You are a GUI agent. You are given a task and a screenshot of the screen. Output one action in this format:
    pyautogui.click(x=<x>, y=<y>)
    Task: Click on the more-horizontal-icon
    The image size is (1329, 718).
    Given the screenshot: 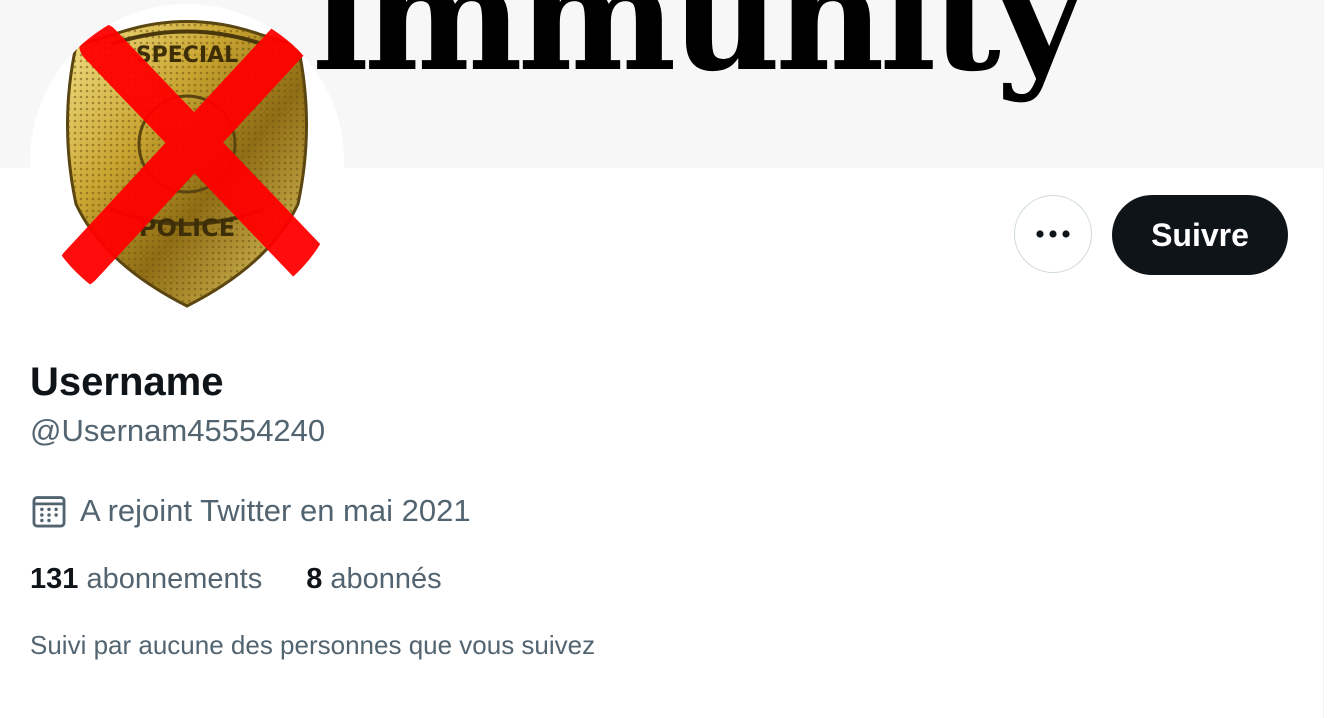 What is the action you would take?
    pyautogui.click(x=1053, y=234)
    